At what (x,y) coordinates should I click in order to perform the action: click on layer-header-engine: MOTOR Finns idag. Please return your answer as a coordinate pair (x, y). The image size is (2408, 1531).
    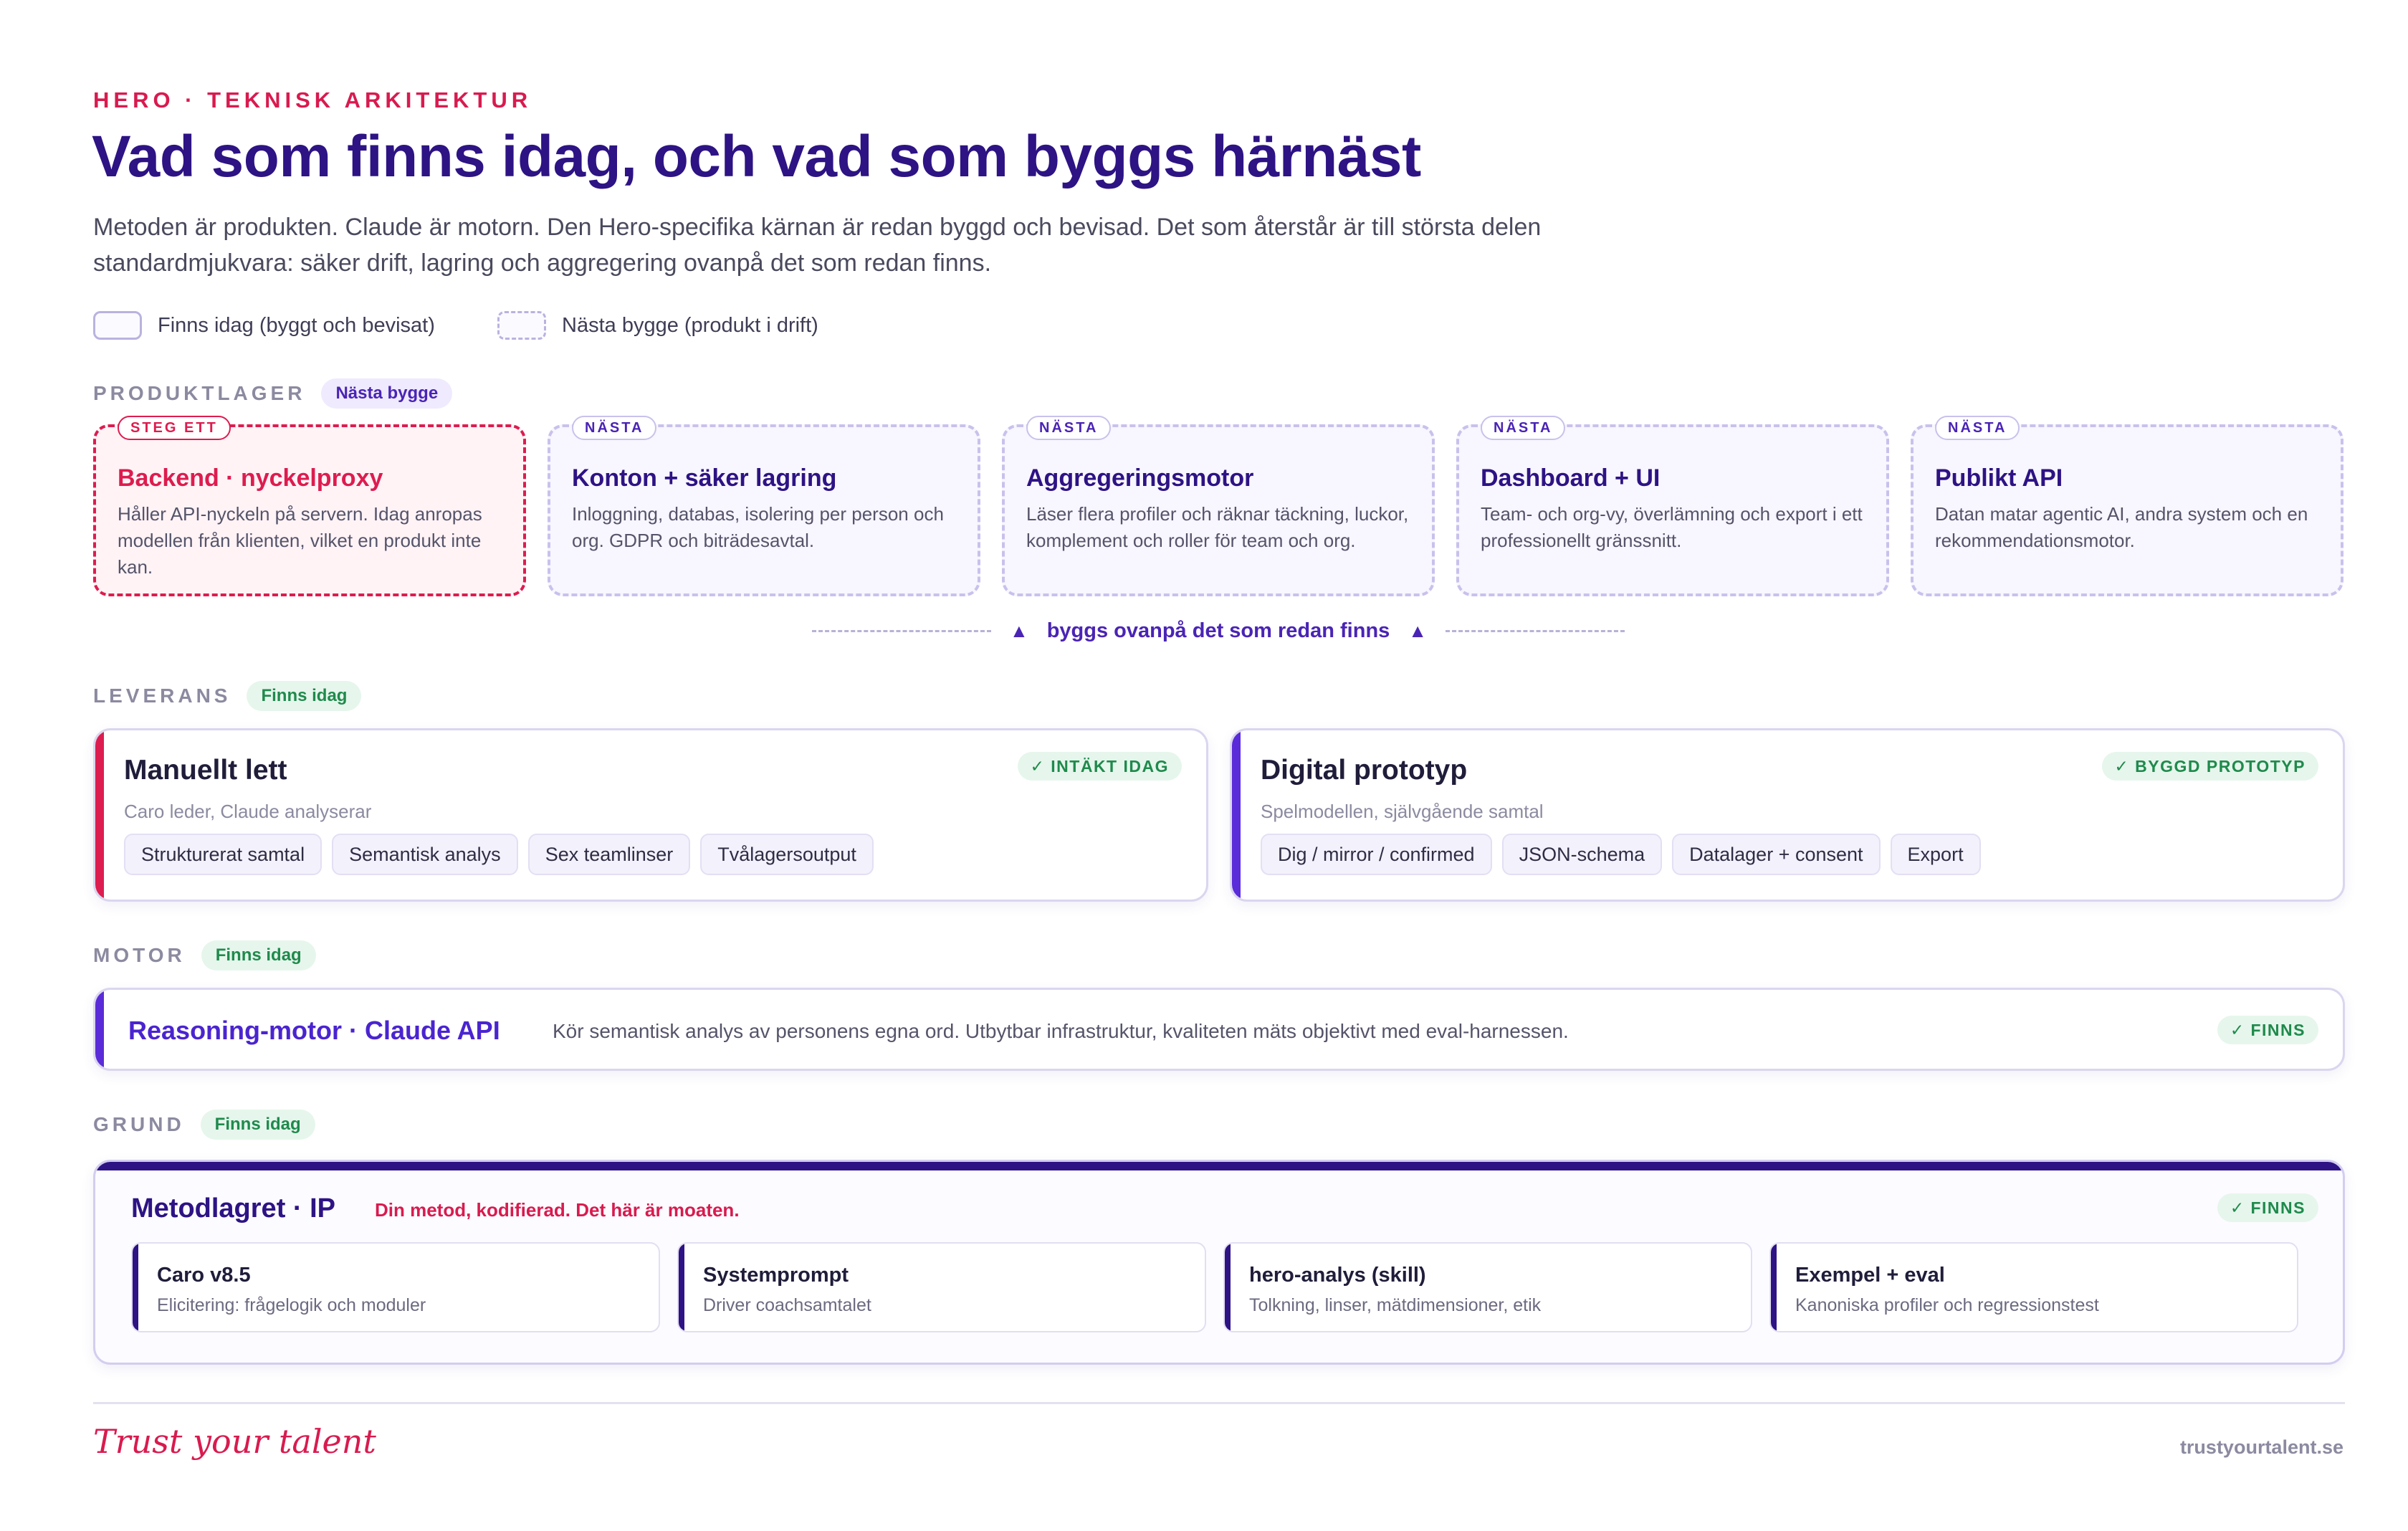
    Looking at the image, I should click on (205, 956).